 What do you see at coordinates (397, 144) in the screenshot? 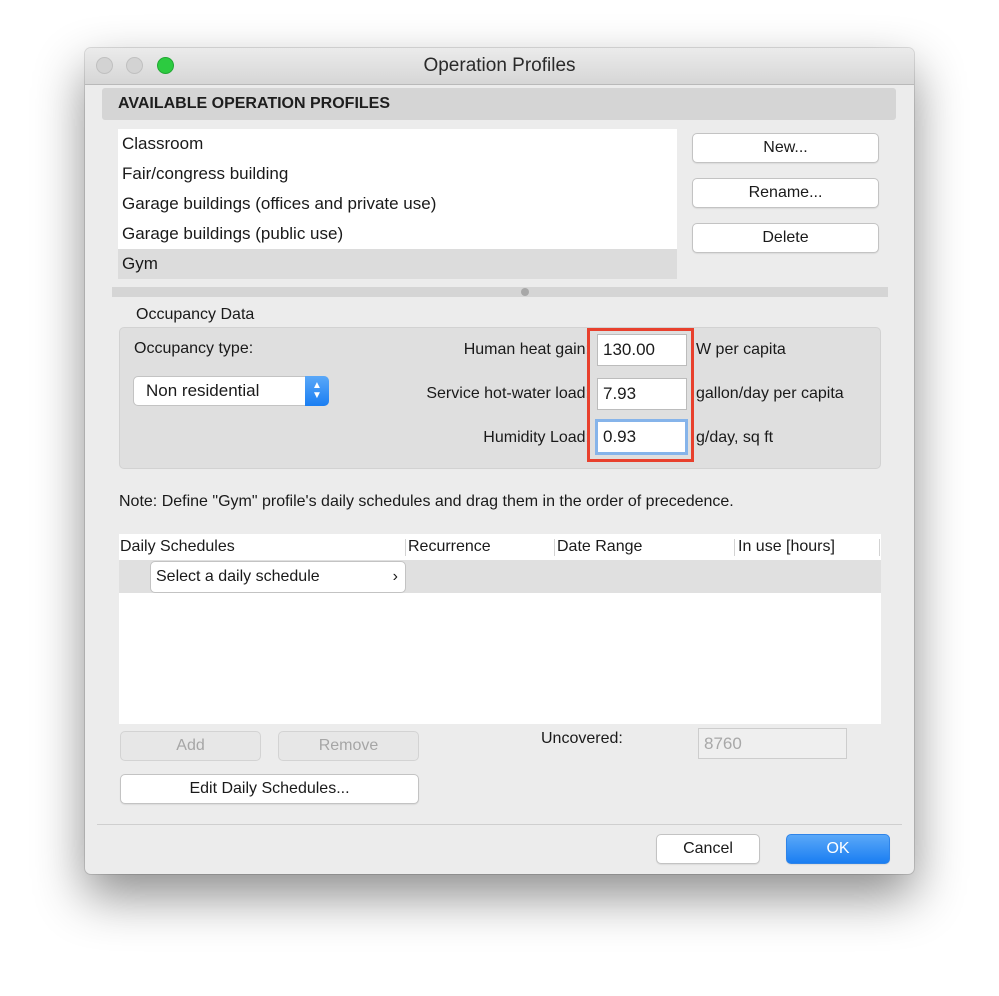
I see `list-item-classroom: Classroom` at bounding box center [397, 144].